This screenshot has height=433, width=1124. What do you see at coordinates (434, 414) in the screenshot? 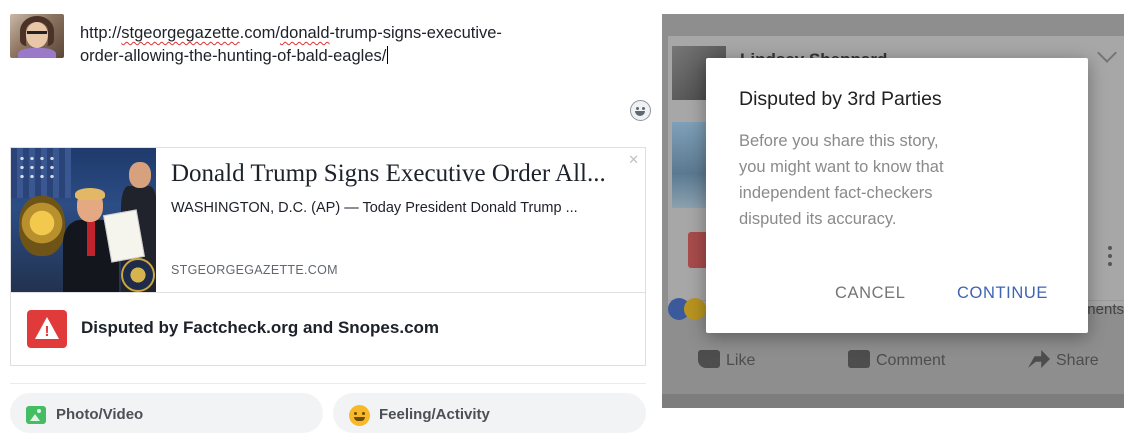
I see `feeling-activity-label: Feeling/Activity` at bounding box center [434, 414].